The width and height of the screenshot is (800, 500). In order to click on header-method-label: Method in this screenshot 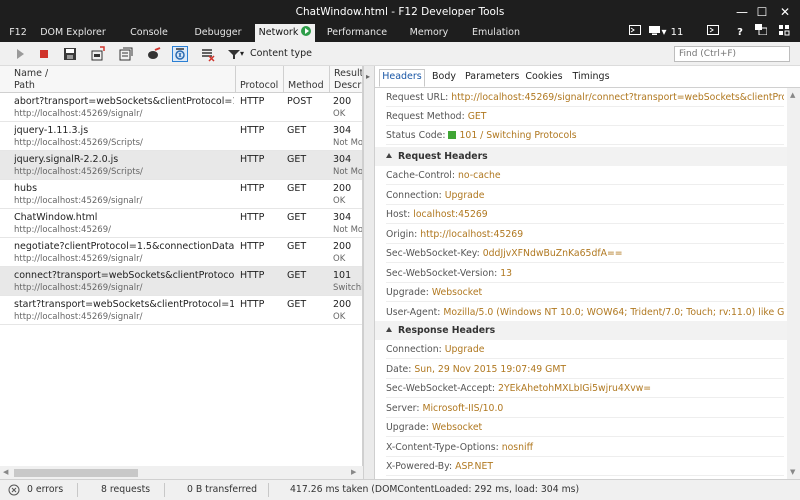, I will do `click(306, 85)`.